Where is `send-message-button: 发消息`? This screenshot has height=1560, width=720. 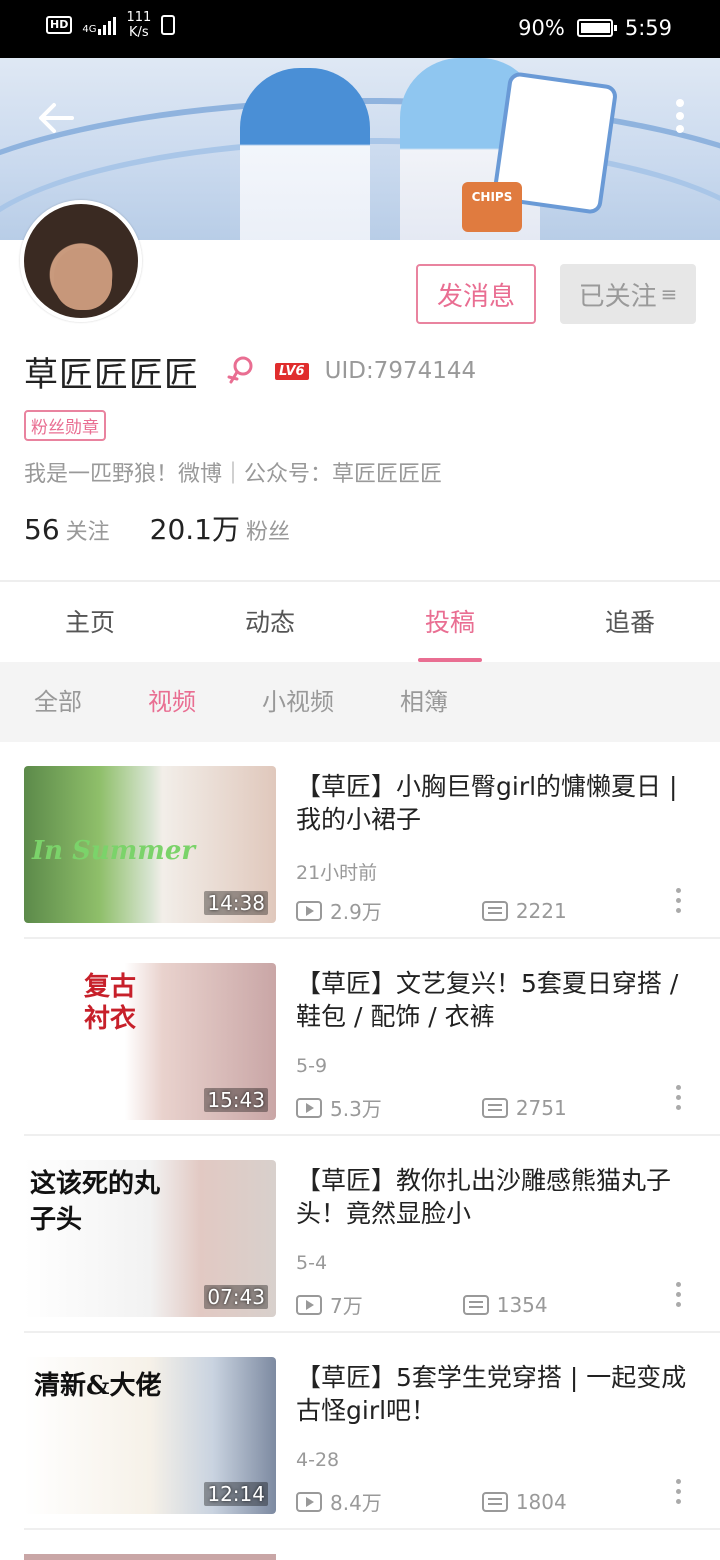
send-message-button: 发消息 is located at coordinates (476, 294).